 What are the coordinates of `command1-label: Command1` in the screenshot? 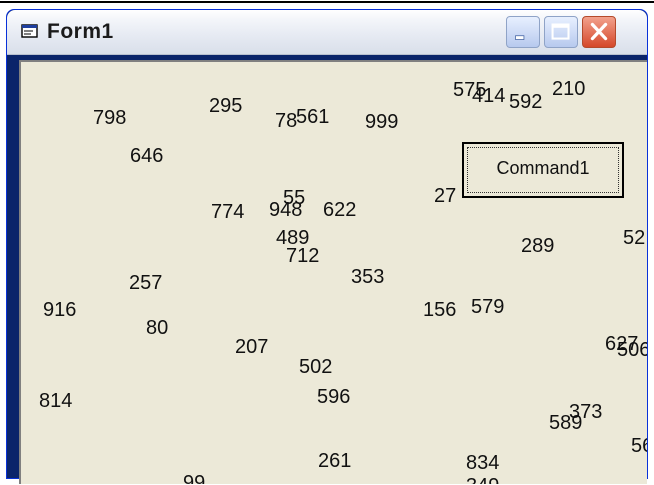 It's located at (543, 168).